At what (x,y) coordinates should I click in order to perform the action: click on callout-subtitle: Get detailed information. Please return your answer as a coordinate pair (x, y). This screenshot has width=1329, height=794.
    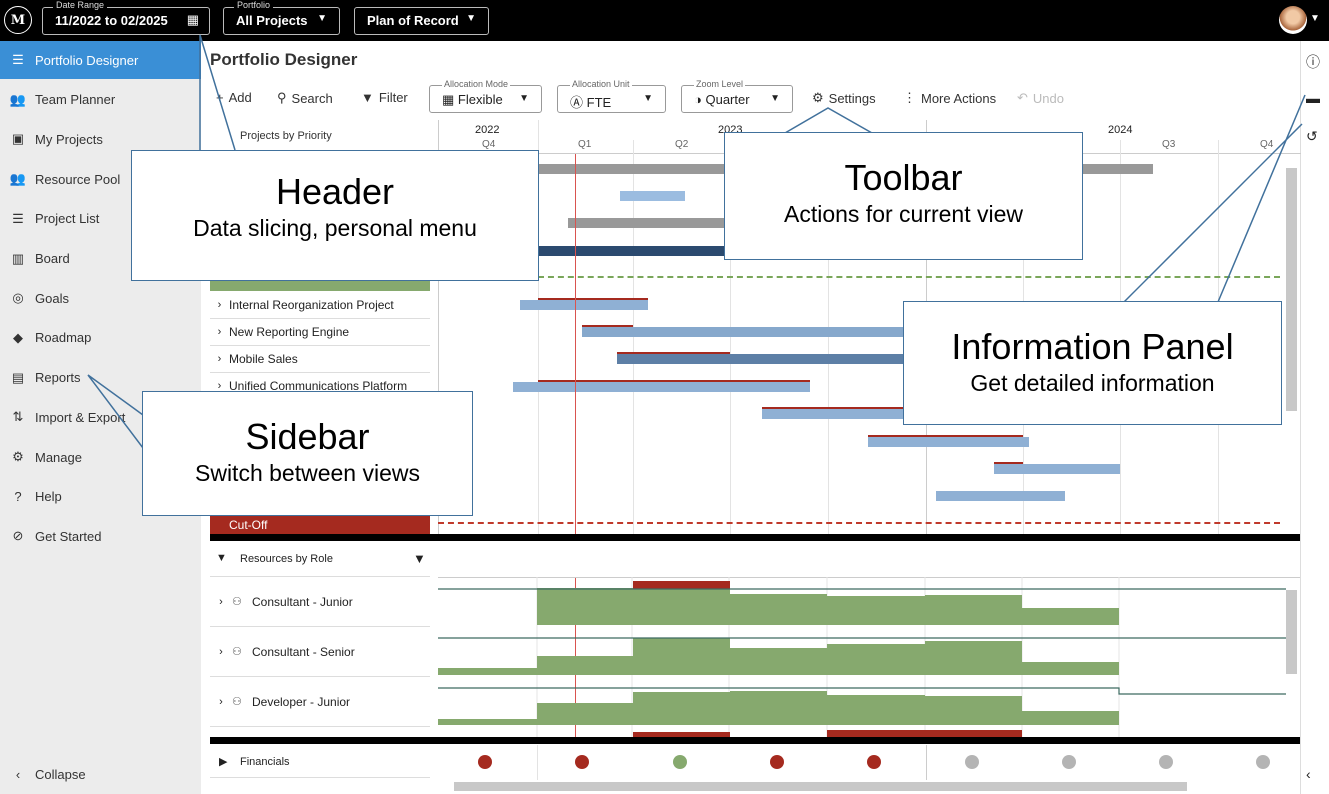
    Looking at the image, I should click on (1092, 383).